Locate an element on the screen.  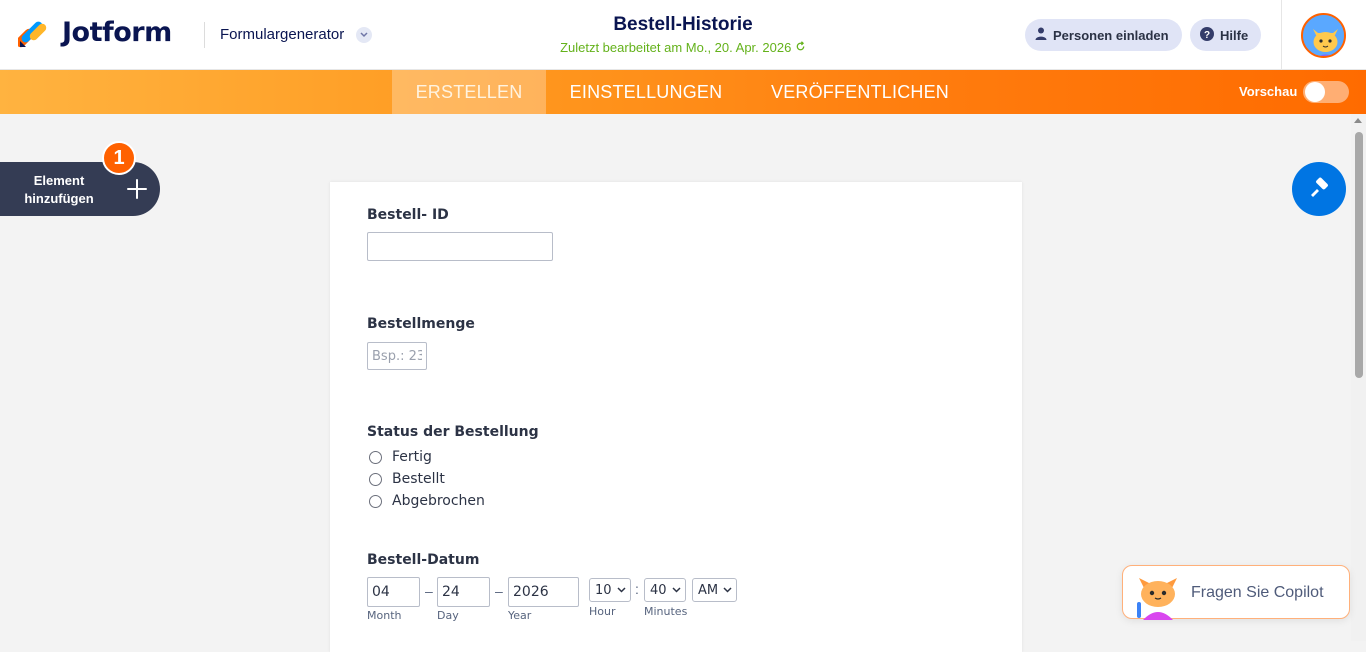
minutes-sublabel: Minutes is located at coordinates (666, 611).